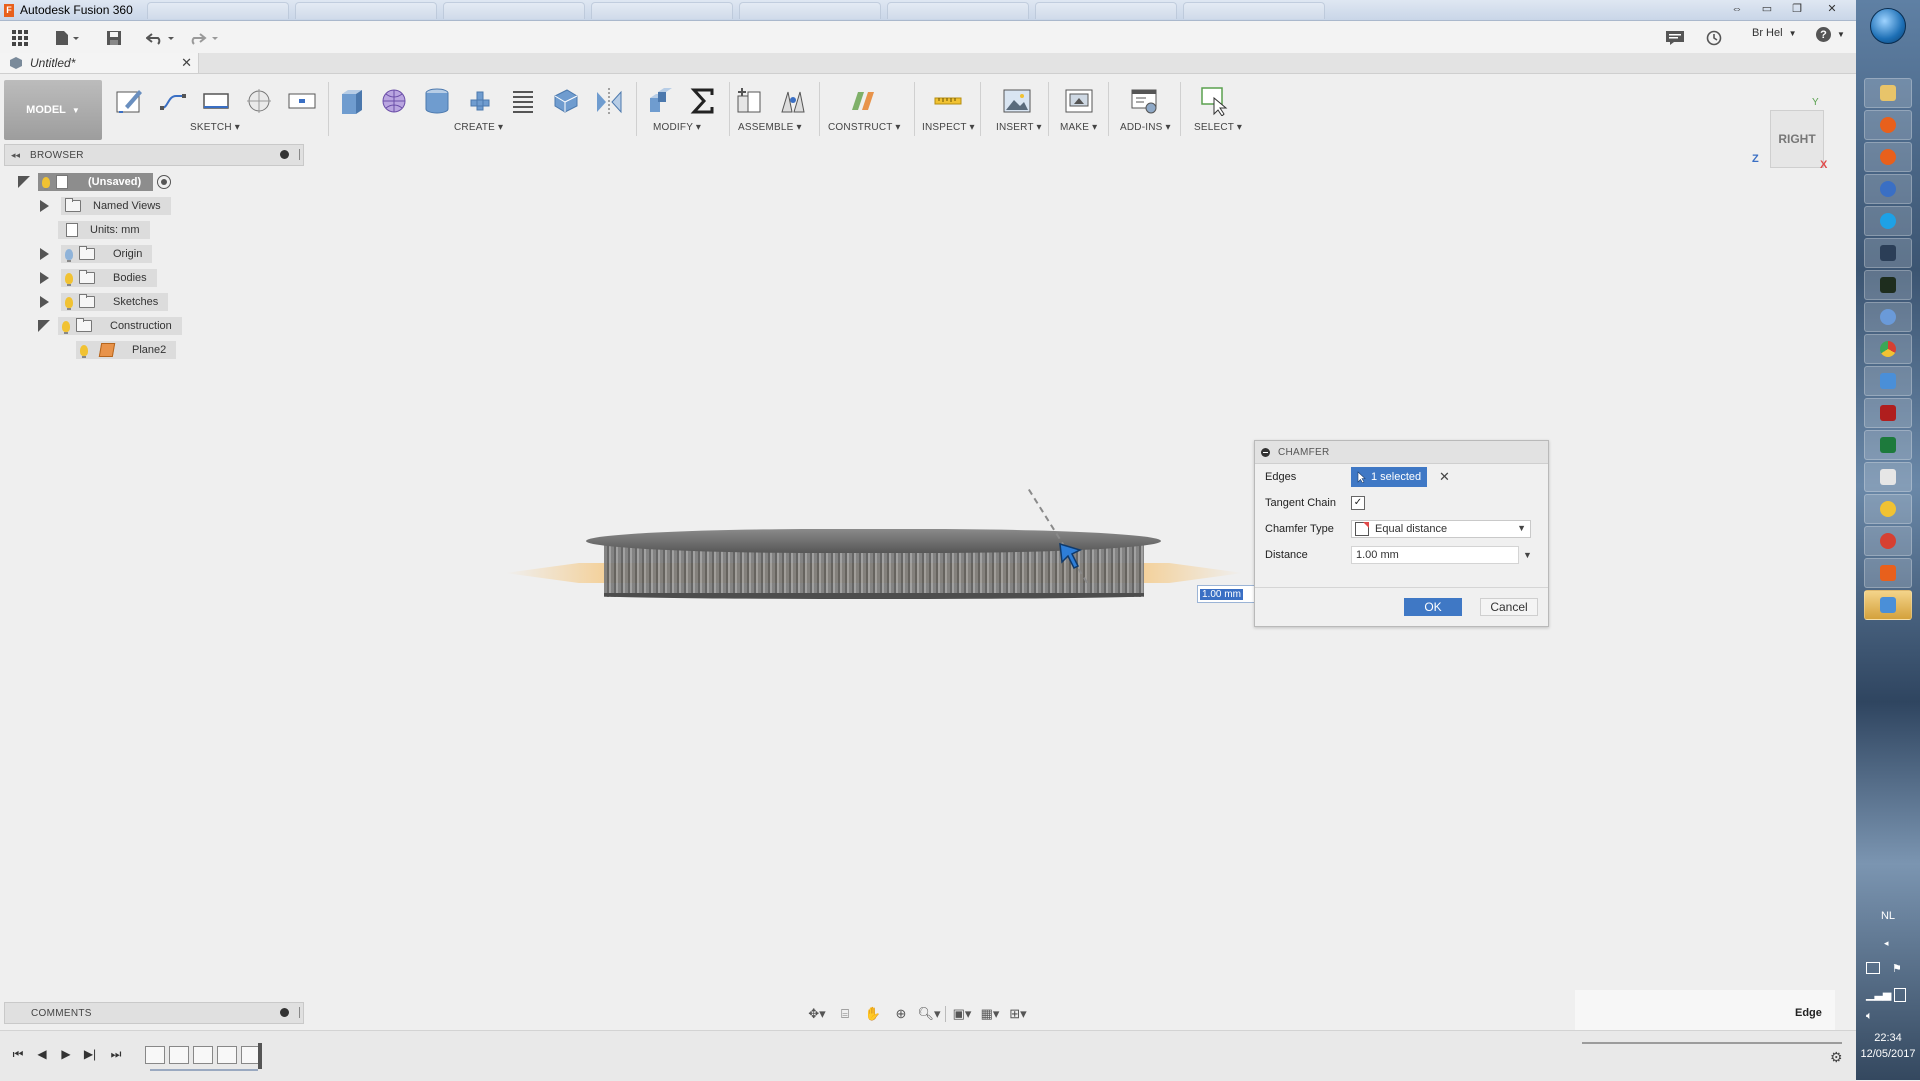 This screenshot has width=1920, height=1081. What do you see at coordinates (1145, 127) in the screenshot?
I see `addins-menu: ADD-INS ▾` at bounding box center [1145, 127].